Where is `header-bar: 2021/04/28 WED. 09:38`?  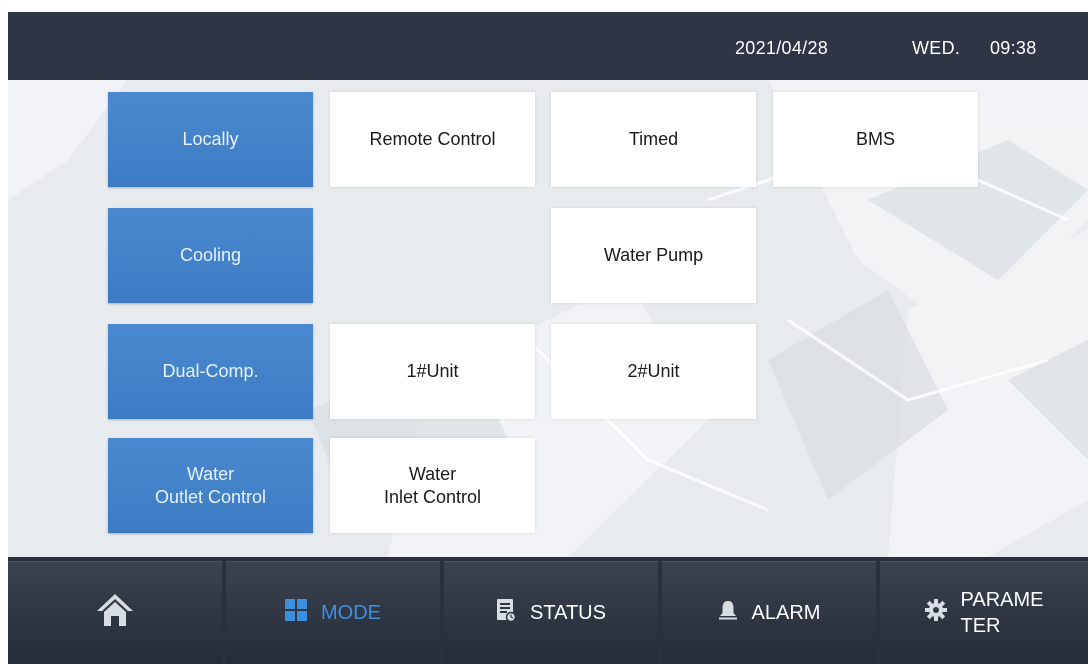 header-bar: 2021/04/28 WED. 09:38 is located at coordinates (548, 46).